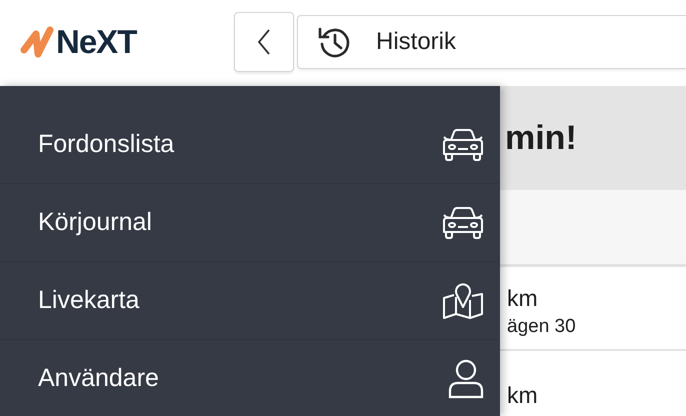  I want to click on address-text: ägen 30, so click(542, 327).